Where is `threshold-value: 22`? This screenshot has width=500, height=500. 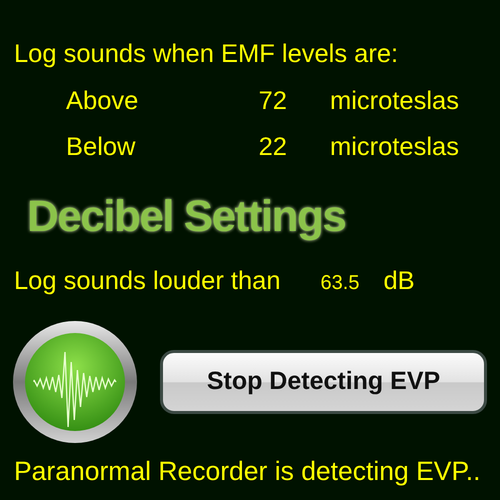
threshold-value: 22 is located at coordinates (272, 147).